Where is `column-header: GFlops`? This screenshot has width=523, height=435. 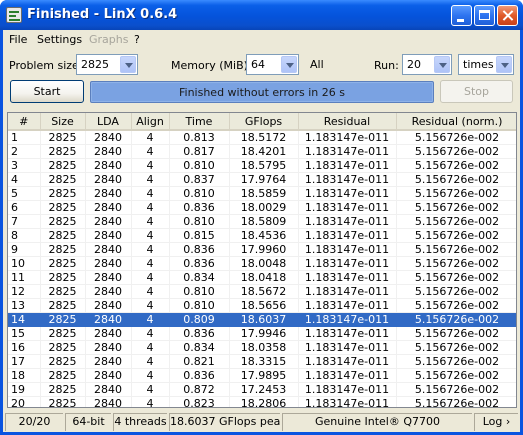 column-header: GFlops is located at coordinates (264, 122).